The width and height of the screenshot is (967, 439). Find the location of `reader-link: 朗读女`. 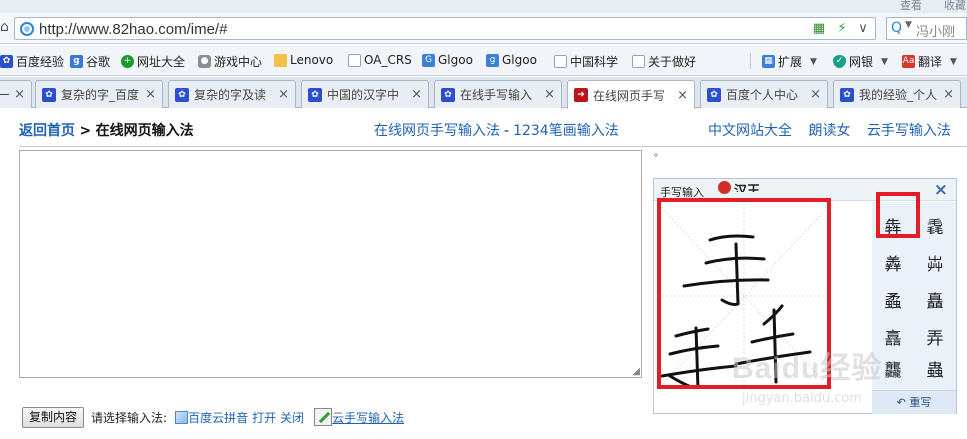

reader-link: 朗读女 is located at coordinates (829, 131).